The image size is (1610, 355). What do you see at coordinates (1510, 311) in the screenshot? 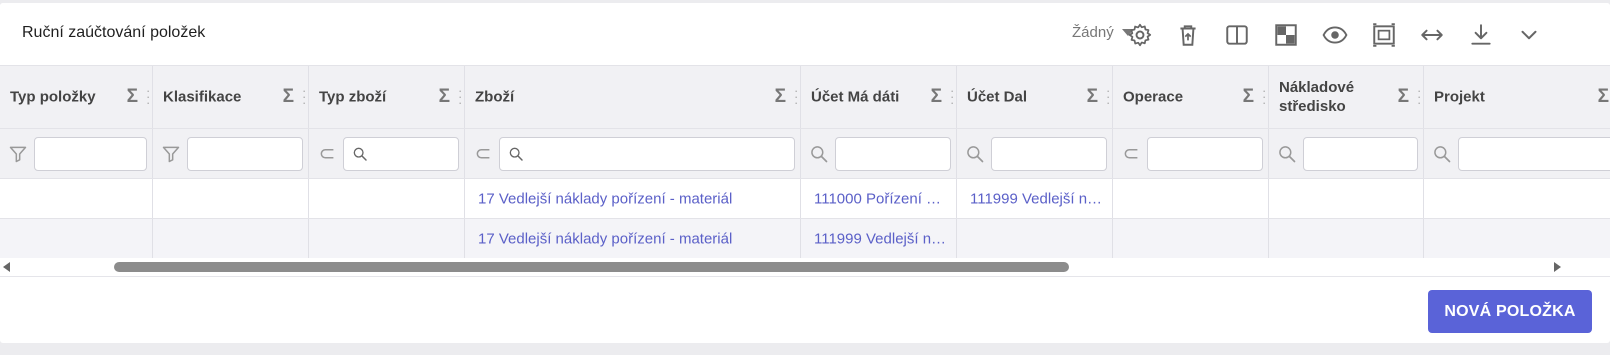
I see `new-item-button: NOVÁ POLOŽKA` at bounding box center [1510, 311].